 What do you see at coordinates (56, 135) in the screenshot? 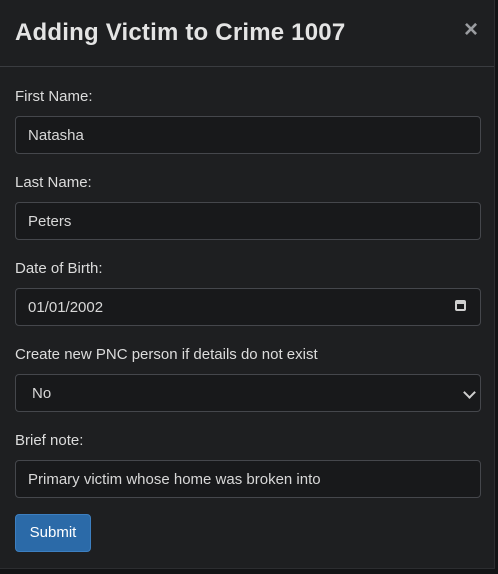
I see `first-name-value: Natasha` at bounding box center [56, 135].